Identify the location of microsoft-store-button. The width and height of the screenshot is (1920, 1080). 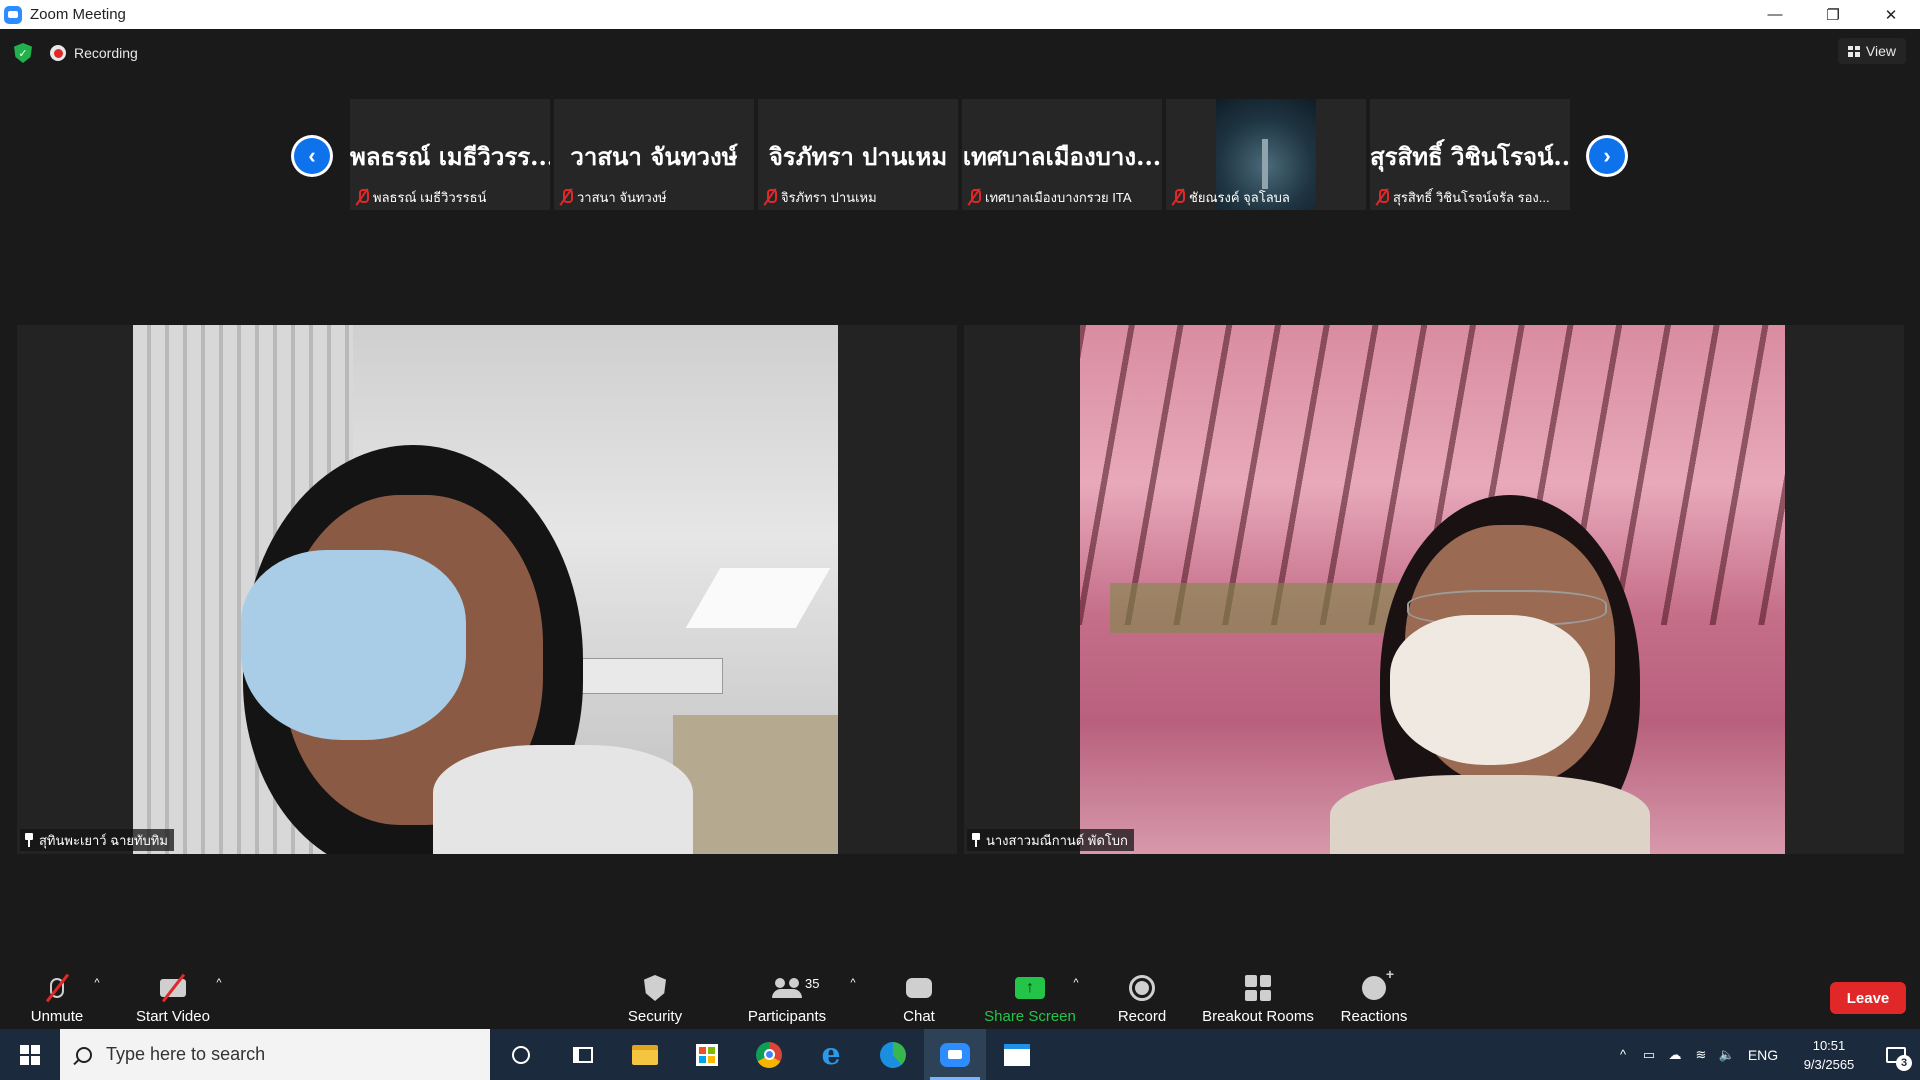
(707, 1054).